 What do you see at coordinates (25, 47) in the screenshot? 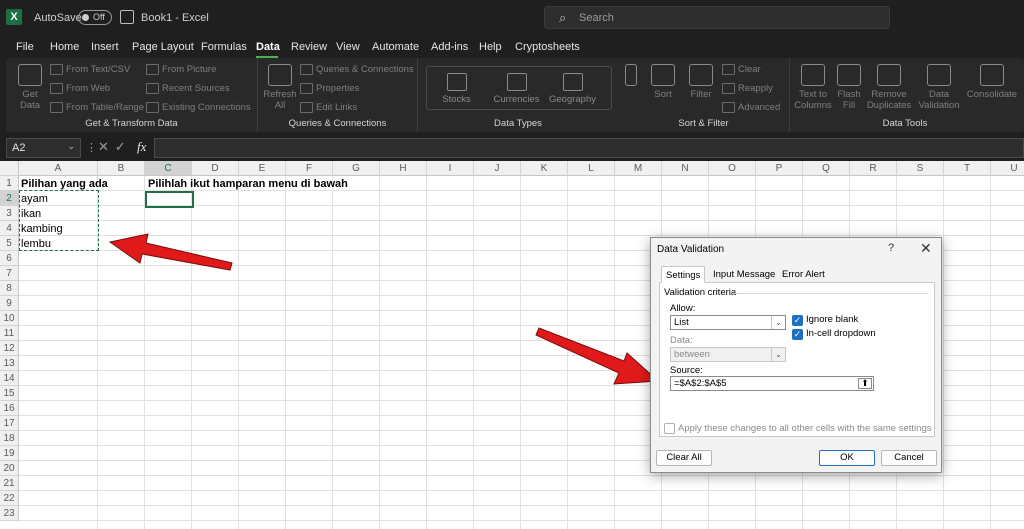
I see `menu-file: File` at bounding box center [25, 47].